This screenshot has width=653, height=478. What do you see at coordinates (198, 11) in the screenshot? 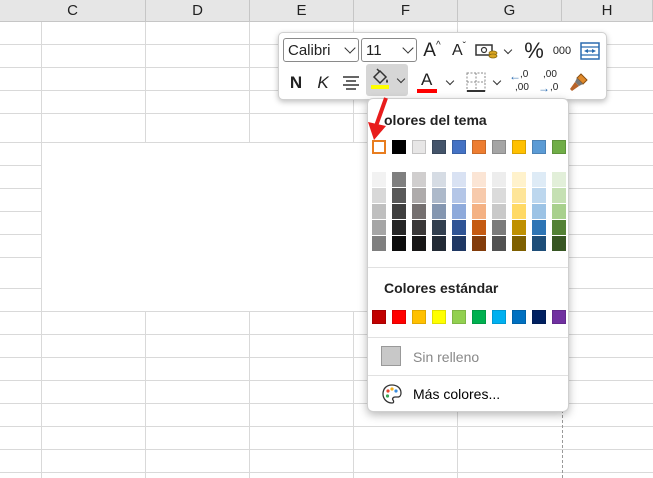
I see `column-header-d: D` at bounding box center [198, 11].